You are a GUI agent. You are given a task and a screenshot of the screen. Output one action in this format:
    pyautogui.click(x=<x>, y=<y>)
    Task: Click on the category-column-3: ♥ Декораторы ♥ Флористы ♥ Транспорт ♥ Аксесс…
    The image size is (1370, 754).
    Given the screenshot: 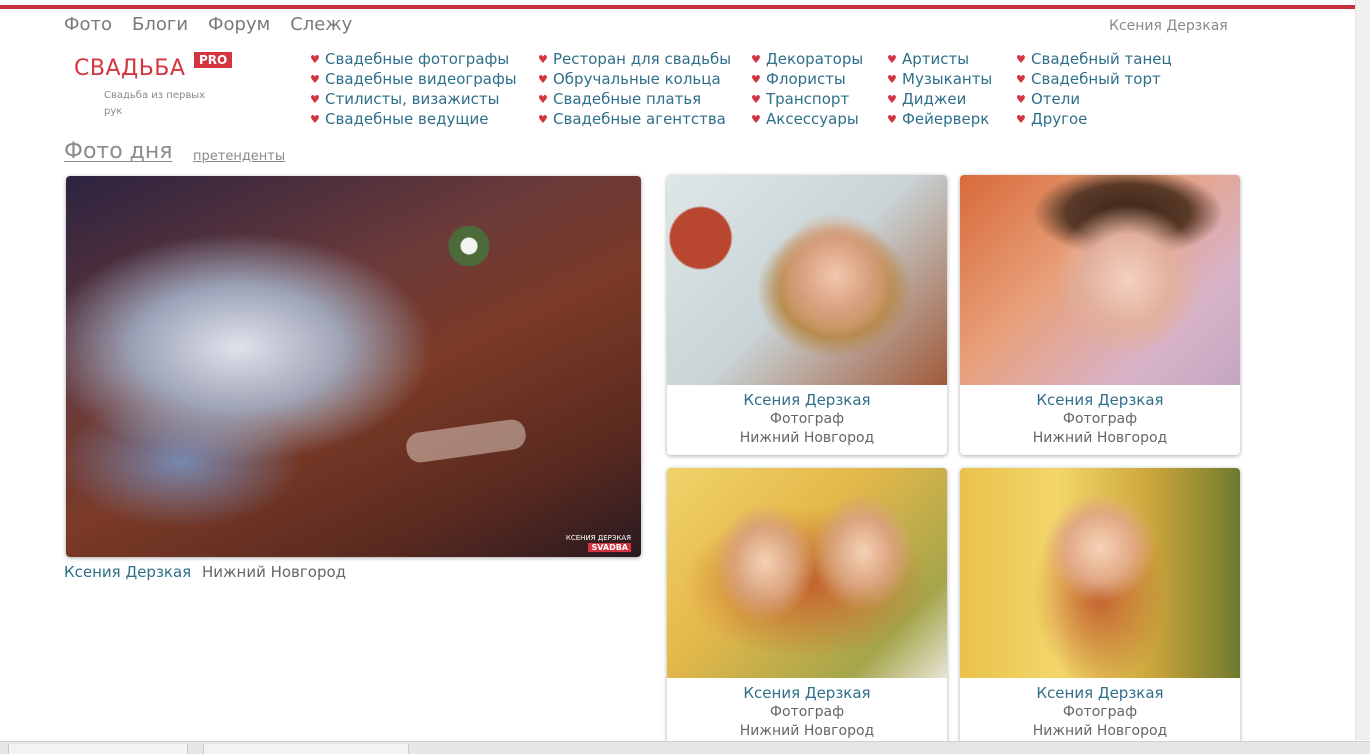 What is the action you would take?
    pyautogui.click(x=807, y=89)
    